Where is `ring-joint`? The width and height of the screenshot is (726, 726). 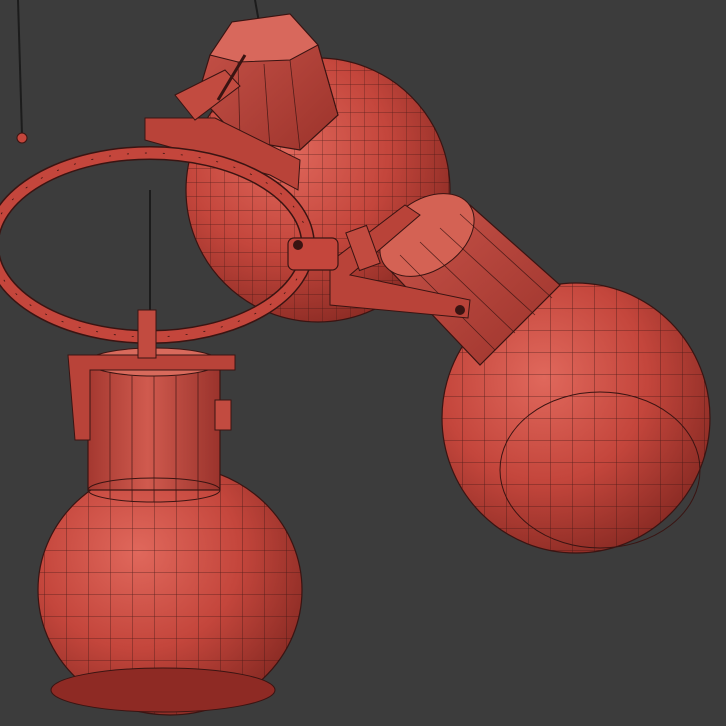 ring-joint is located at coordinates (313, 254).